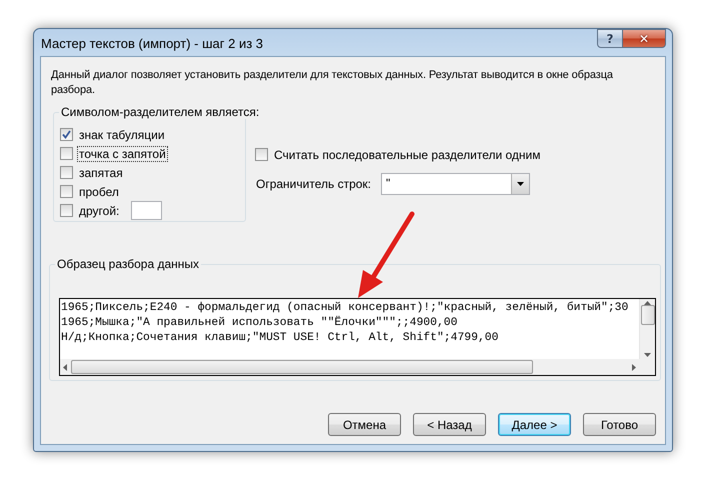 This screenshot has width=707, height=484. Describe the element at coordinates (122, 134) in the screenshot. I see `checkbox-label: знак табуляции` at that location.